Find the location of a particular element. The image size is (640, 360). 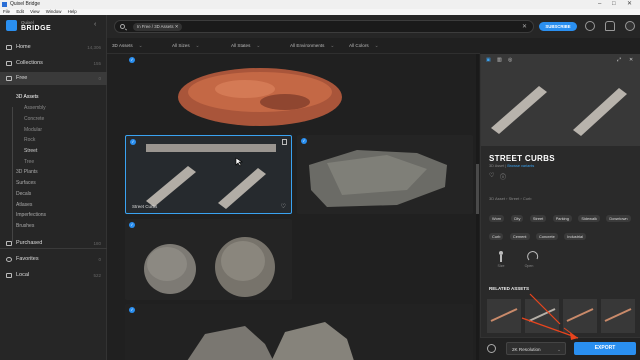

sidebar-item-collections: Collections 155 is located at coordinates (53, 63).